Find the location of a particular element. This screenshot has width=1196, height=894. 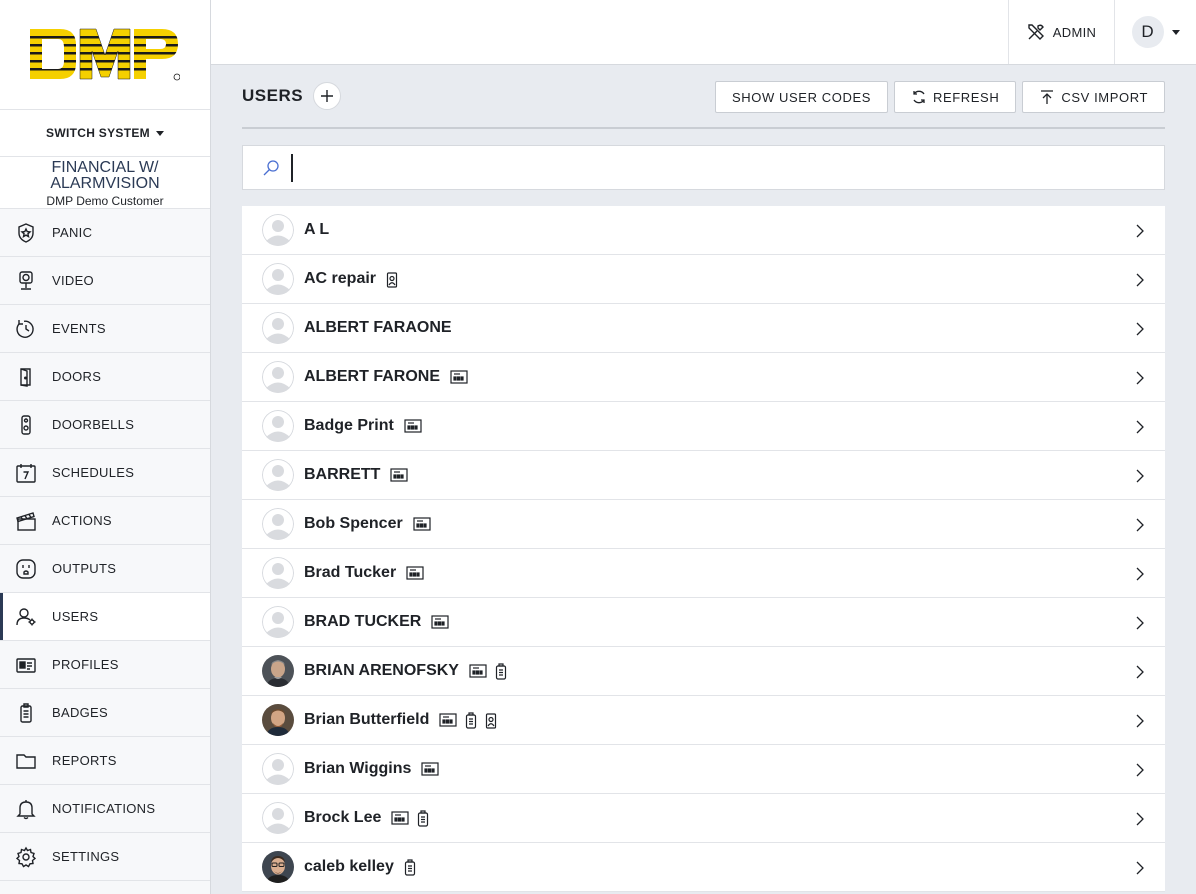

add-user-button is located at coordinates (327, 96).